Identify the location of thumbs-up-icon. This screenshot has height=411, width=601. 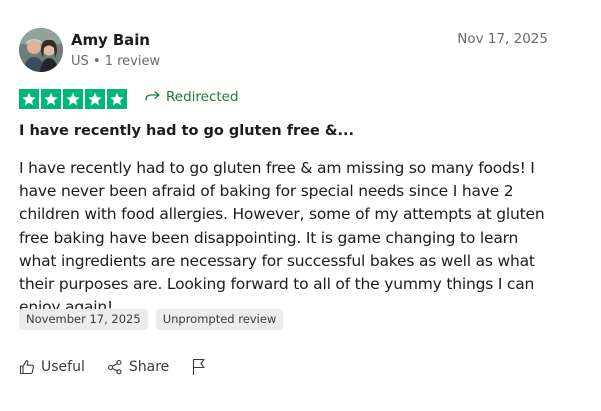
(26, 367).